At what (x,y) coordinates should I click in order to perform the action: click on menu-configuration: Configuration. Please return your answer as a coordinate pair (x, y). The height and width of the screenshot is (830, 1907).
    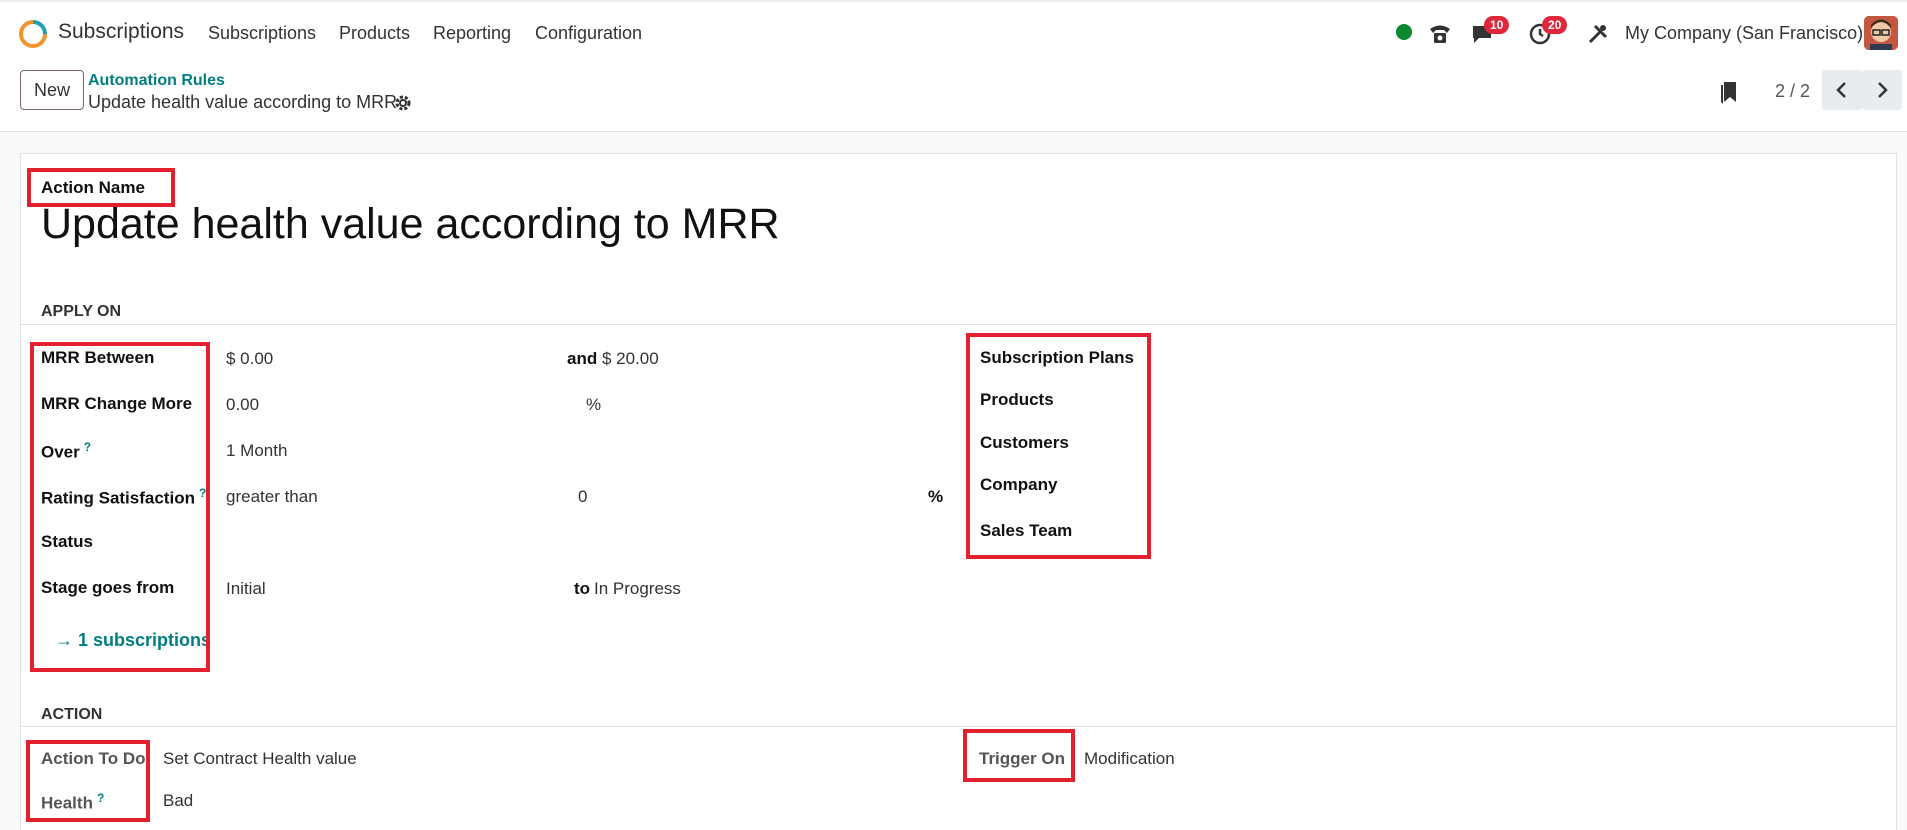
    Looking at the image, I should click on (588, 33).